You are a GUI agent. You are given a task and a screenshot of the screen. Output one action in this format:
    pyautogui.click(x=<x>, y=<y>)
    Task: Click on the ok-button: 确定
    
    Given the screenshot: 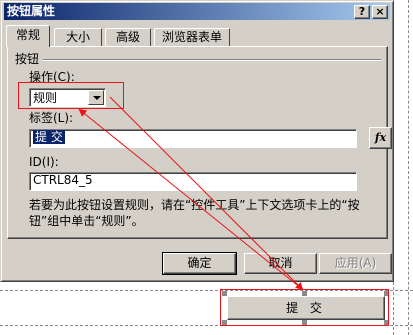 What is the action you would take?
    pyautogui.click(x=199, y=263)
    